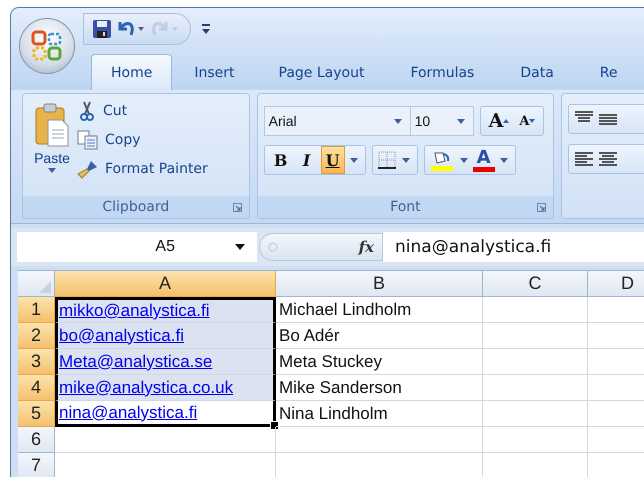 Image resolution: width=644 pixels, height=477 pixels. I want to click on table-cell: Mike Sanderson, so click(379, 388).